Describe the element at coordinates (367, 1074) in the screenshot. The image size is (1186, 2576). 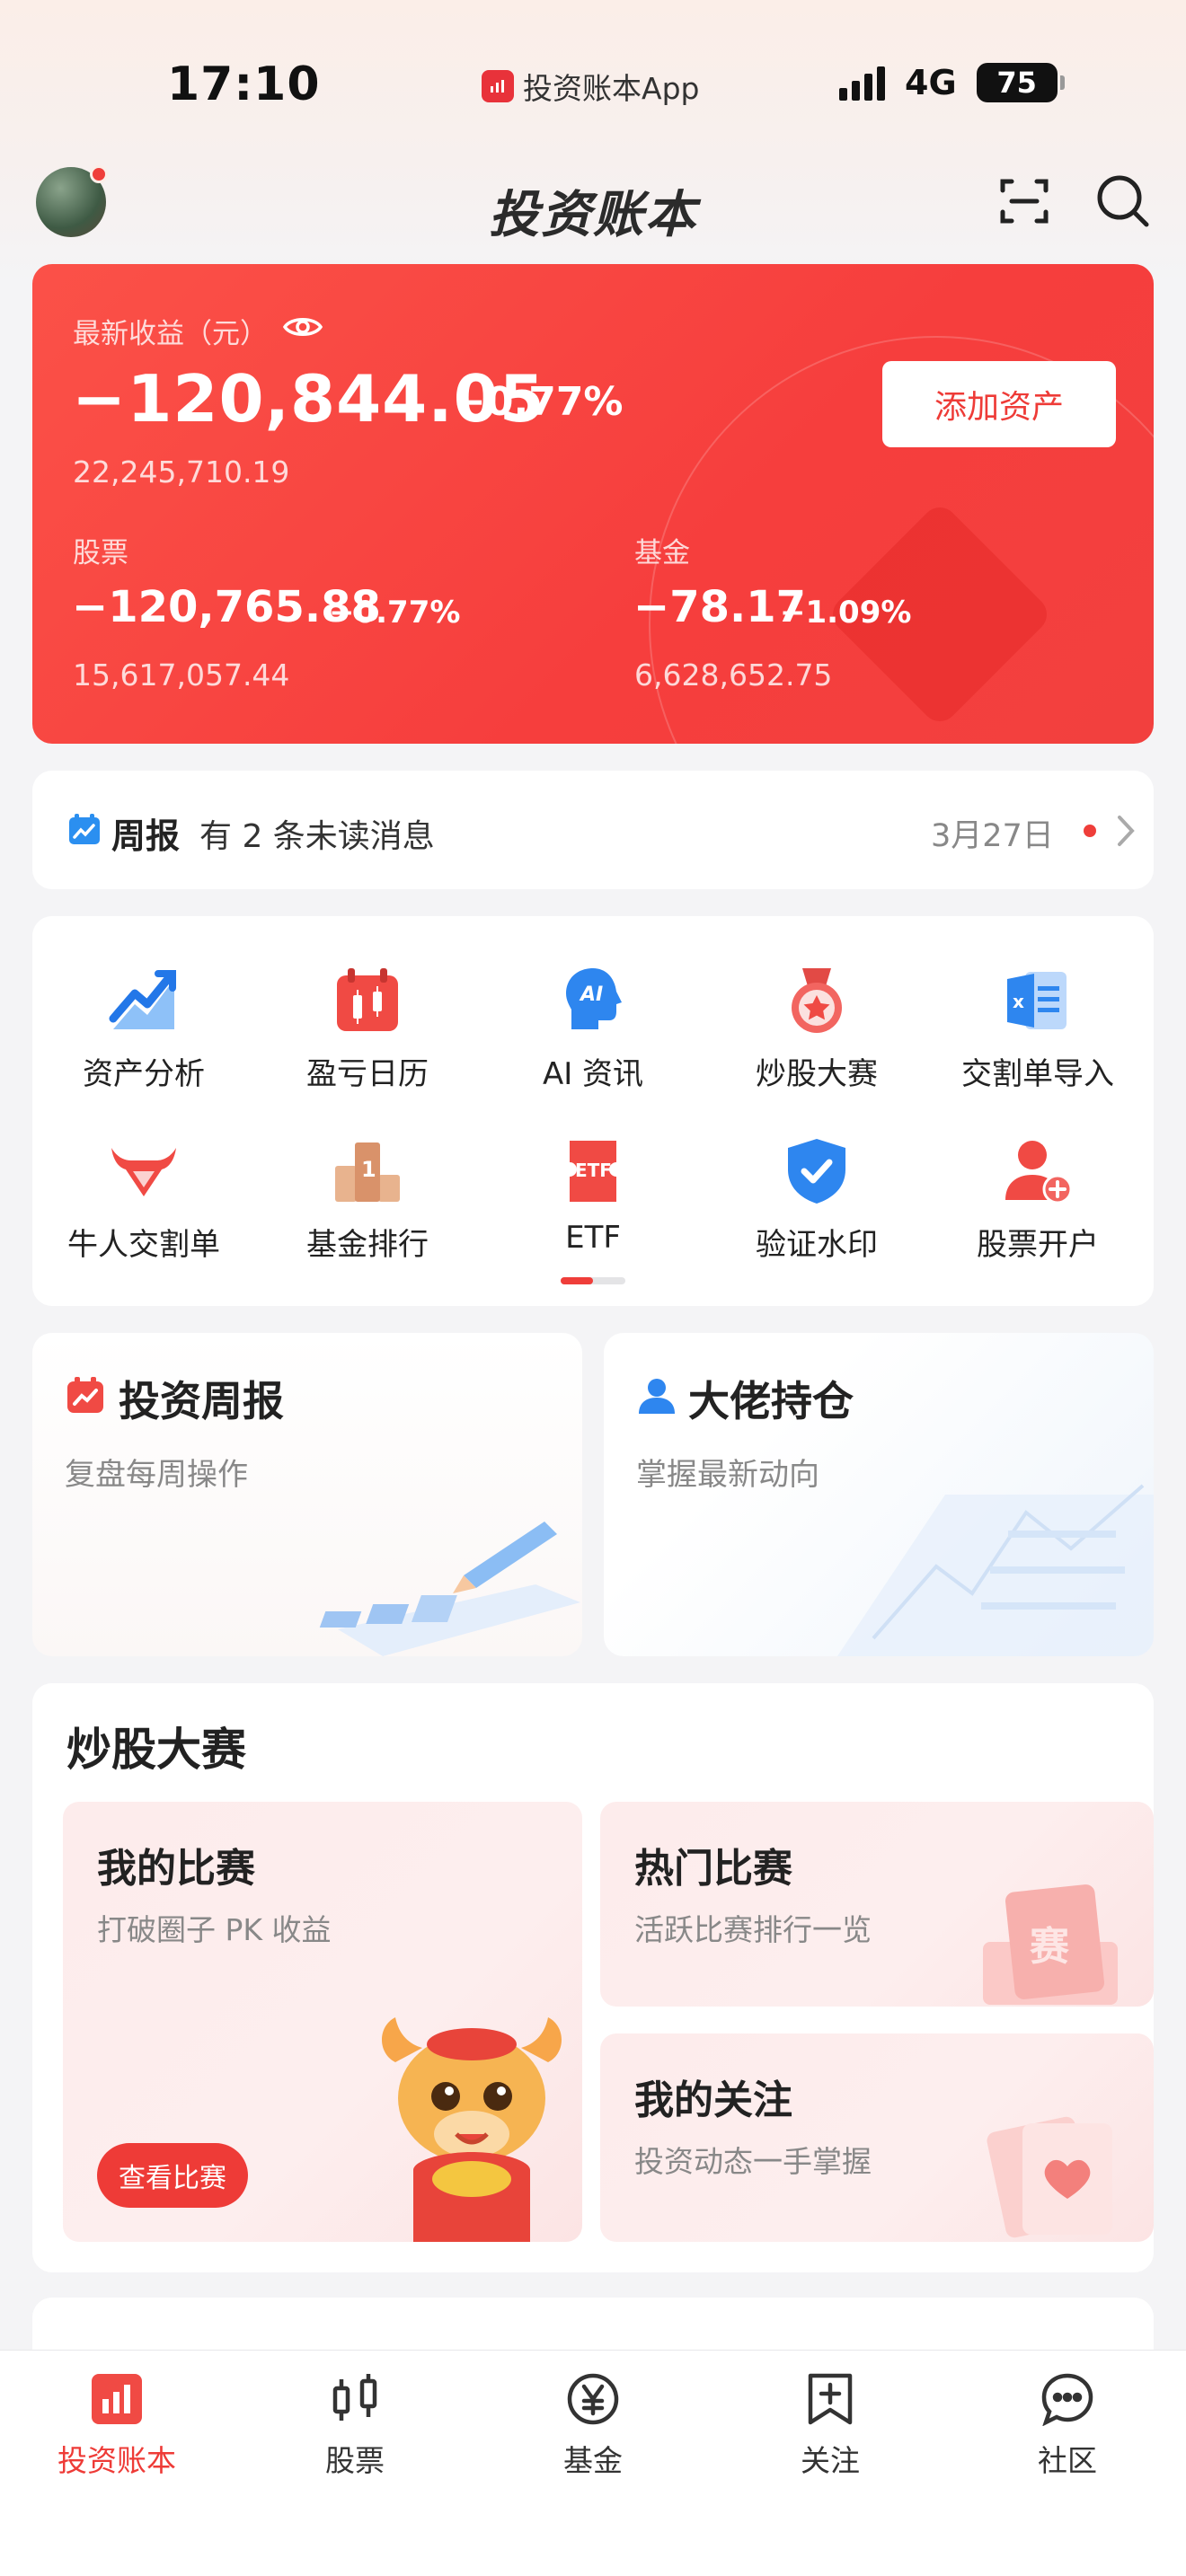
I see `shortcut-label: 盈亏日历` at that location.